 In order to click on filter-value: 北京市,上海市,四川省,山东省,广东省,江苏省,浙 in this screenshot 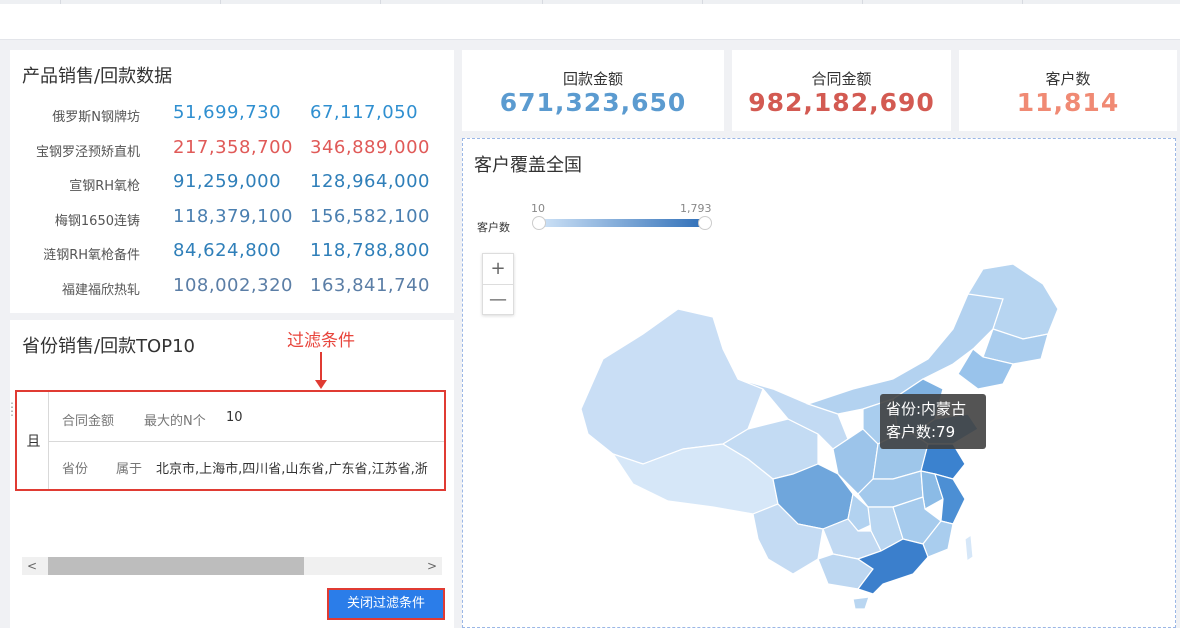, I will do `click(292, 469)`.